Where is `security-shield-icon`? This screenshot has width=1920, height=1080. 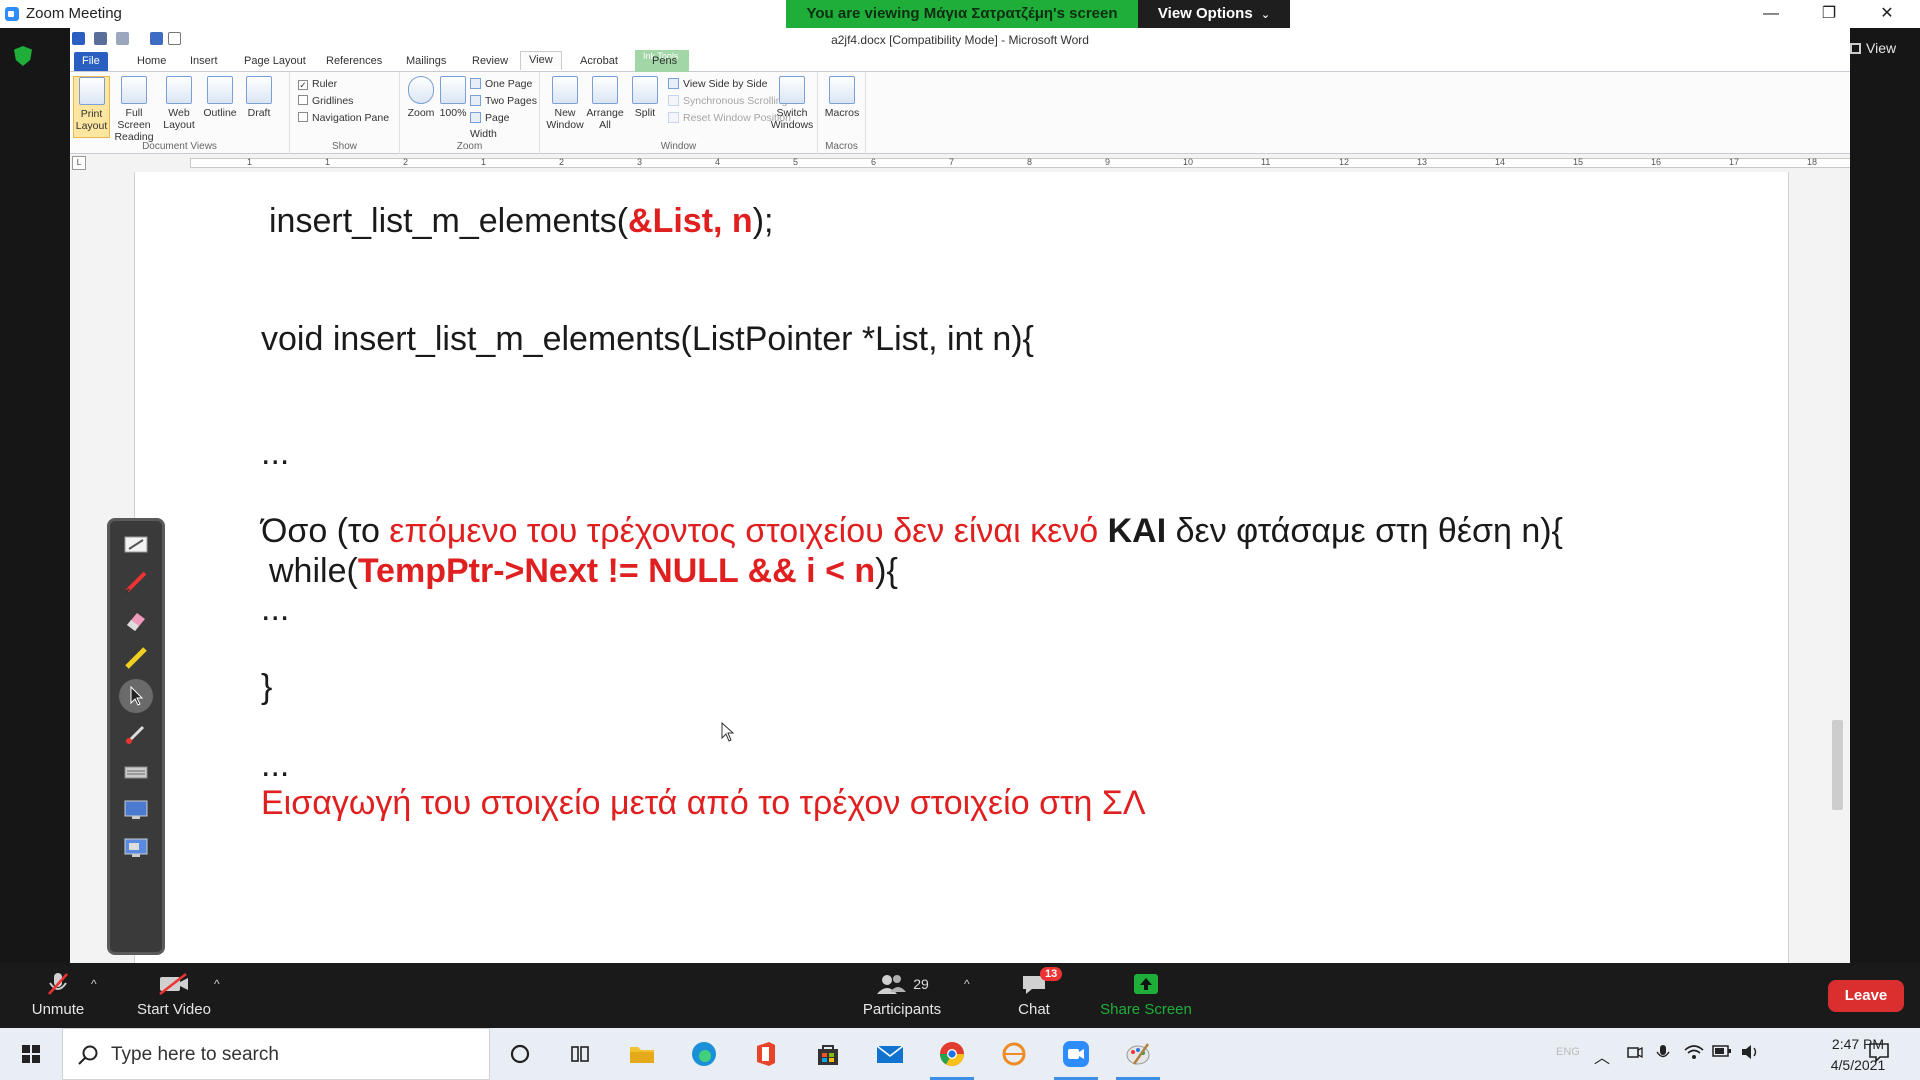 security-shield-icon is located at coordinates (23, 56).